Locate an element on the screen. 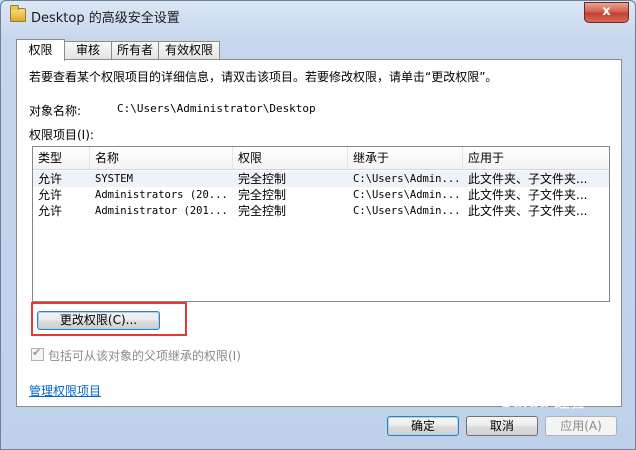 This screenshot has height=450, width=636. column-header-applies-to: 应用于 is located at coordinates (536, 158).